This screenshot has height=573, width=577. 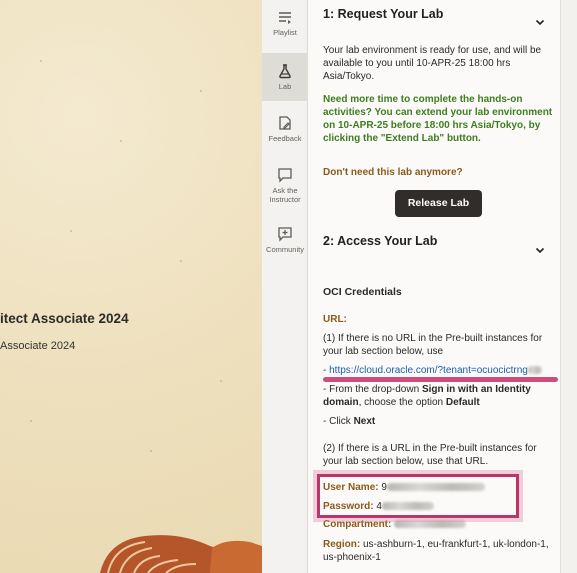 What do you see at coordinates (285, 195) in the screenshot?
I see `rail-label-ask-the-instructor: Ask the Instructor` at bounding box center [285, 195].